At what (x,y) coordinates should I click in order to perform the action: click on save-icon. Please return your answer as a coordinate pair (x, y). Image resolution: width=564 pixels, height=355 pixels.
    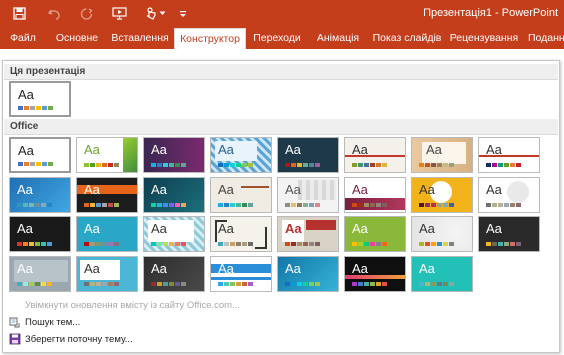
    Looking at the image, I should click on (19, 13).